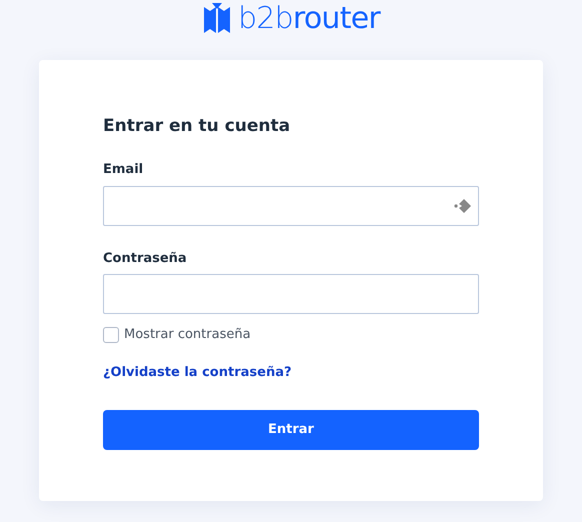 This screenshot has height=522, width=582. I want to click on field-label: Contraseña, so click(145, 259).